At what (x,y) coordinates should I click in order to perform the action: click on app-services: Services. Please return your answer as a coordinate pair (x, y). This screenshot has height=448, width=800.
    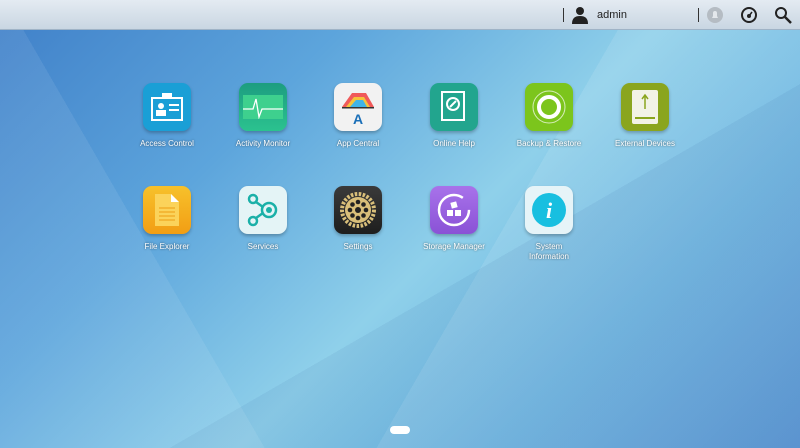
    Looking at the image, I should click on (263, 219).